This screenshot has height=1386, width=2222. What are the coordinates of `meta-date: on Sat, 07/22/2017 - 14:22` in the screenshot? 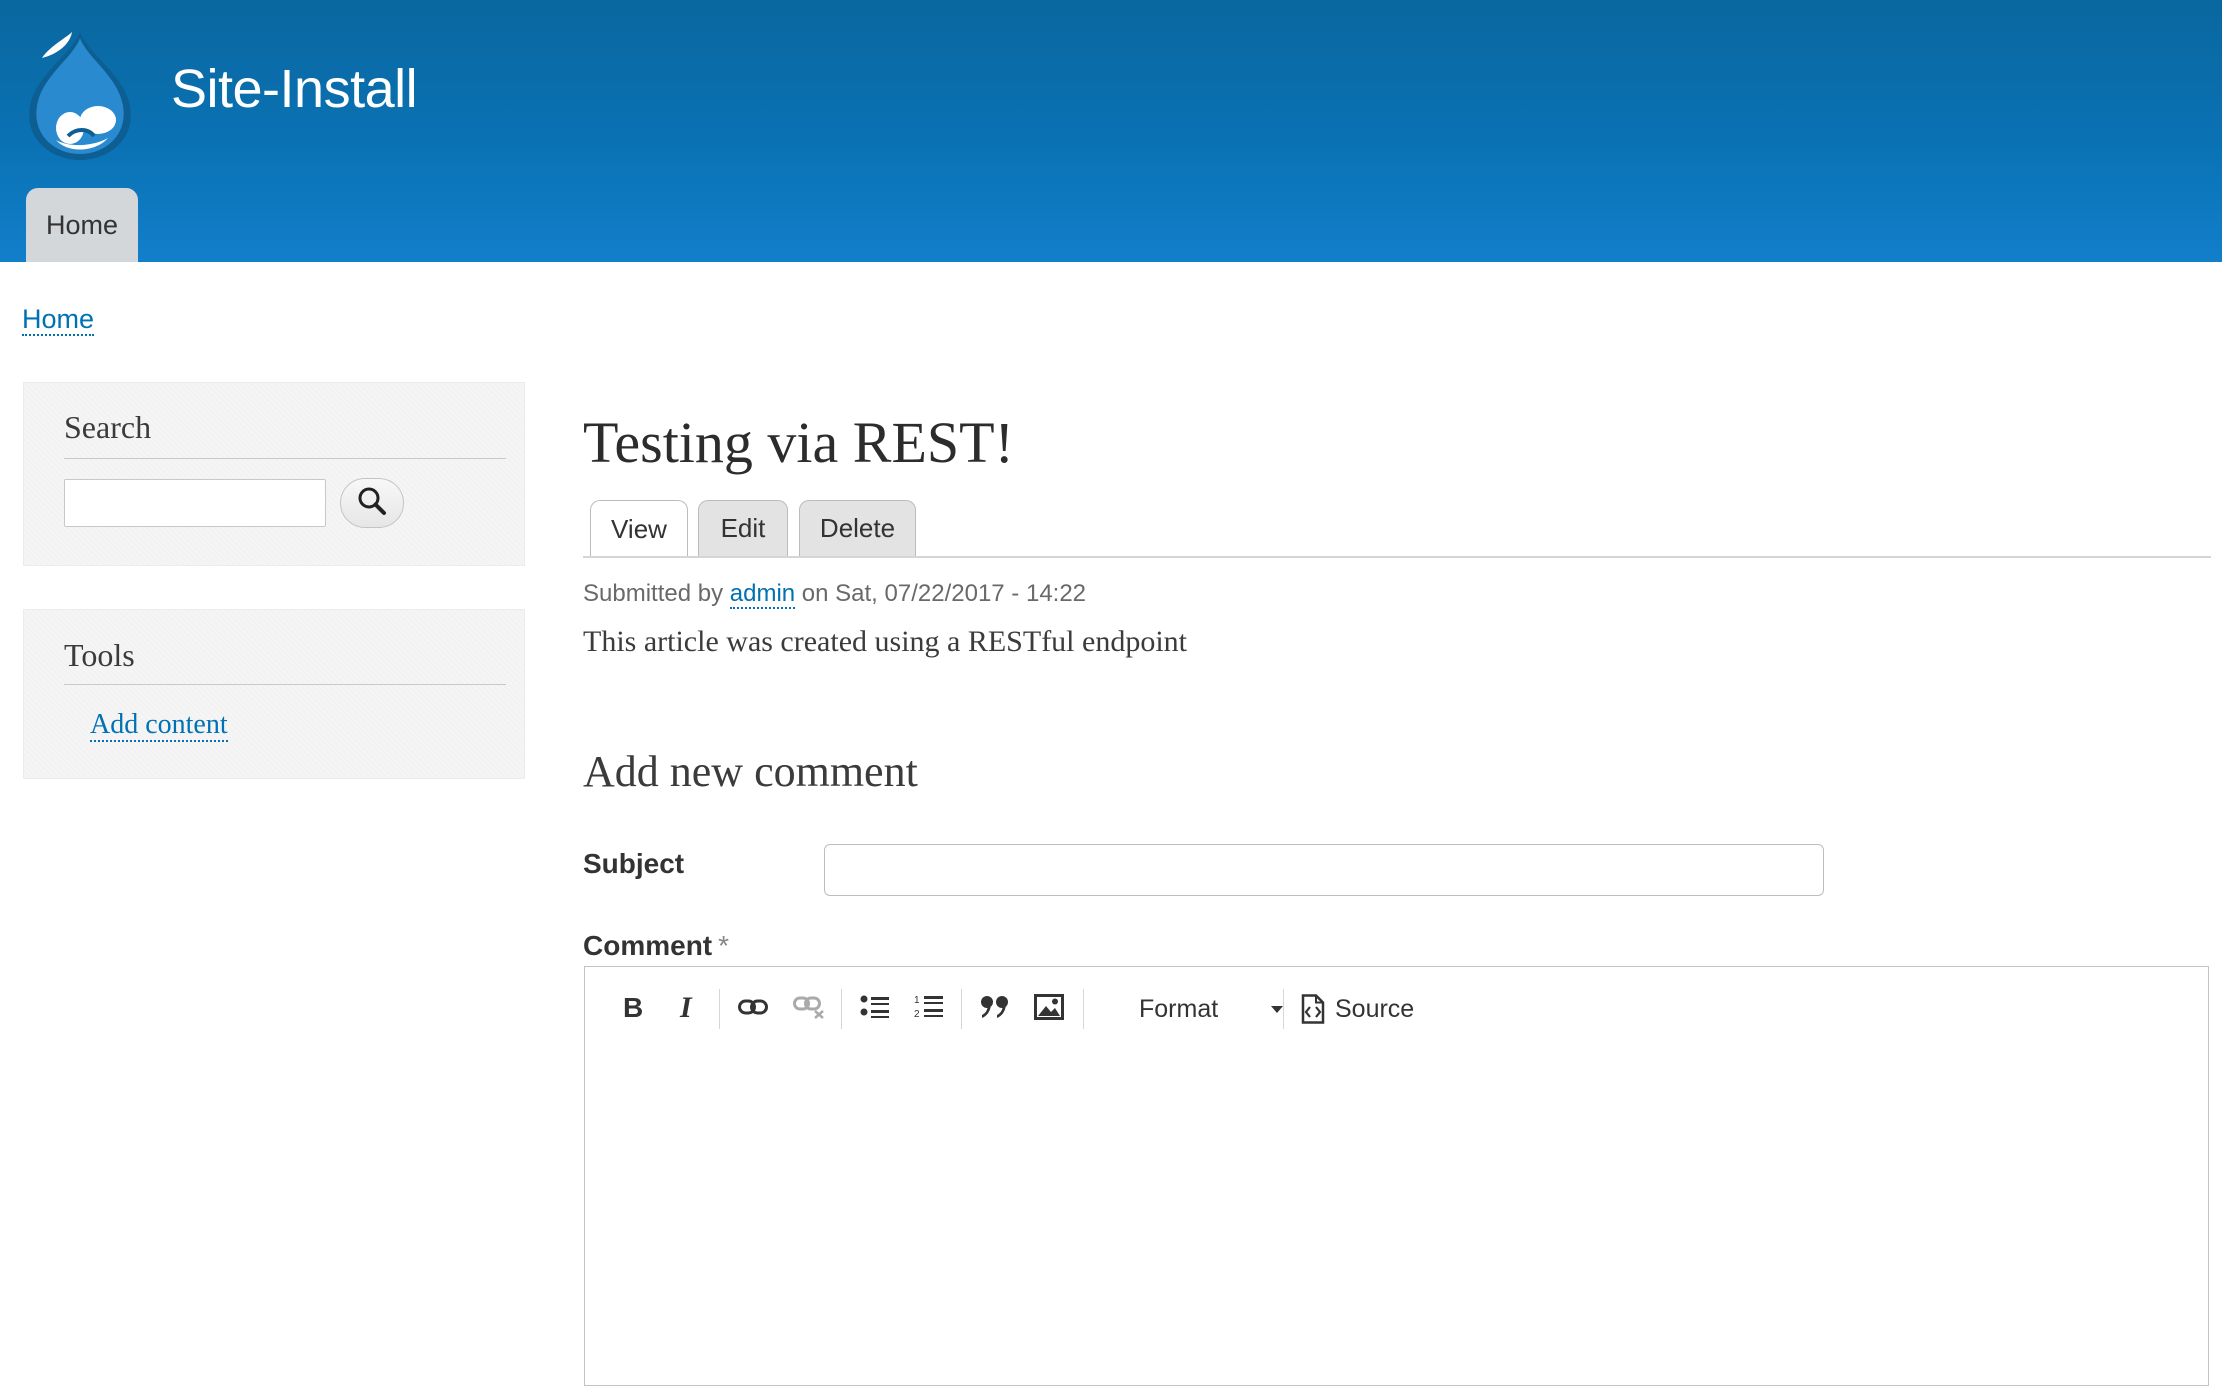 It's located at (944, 593).